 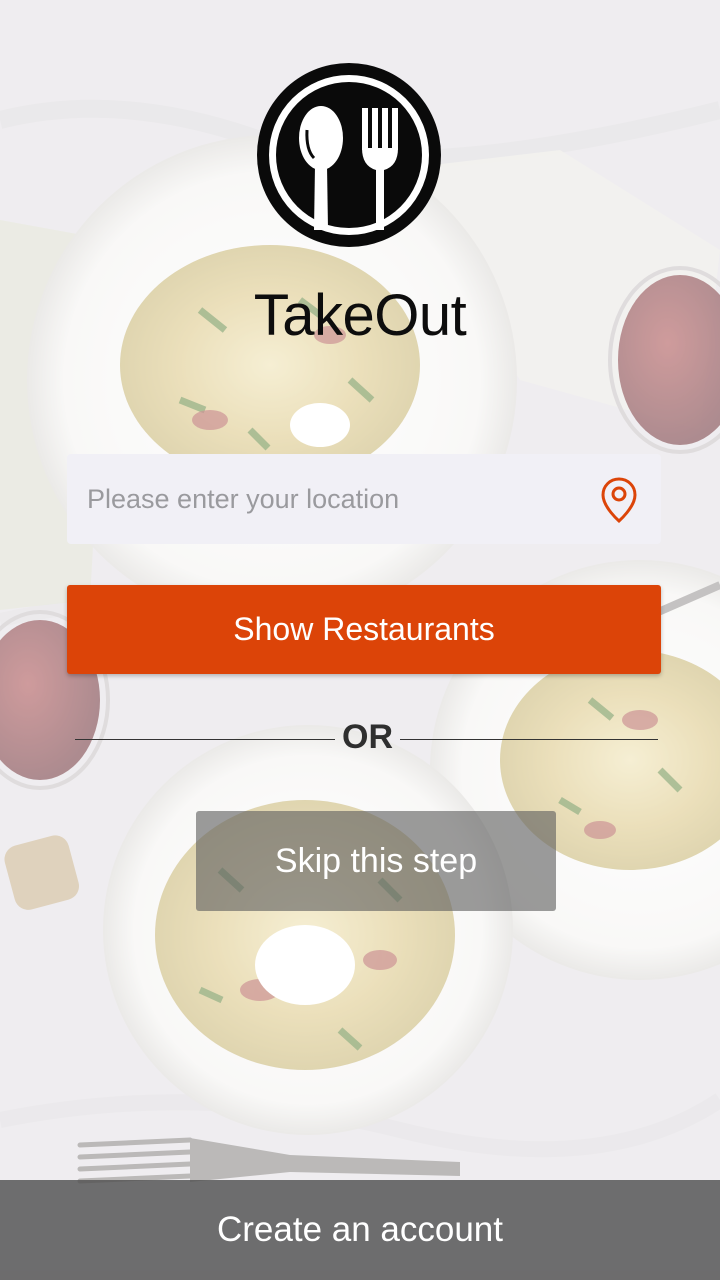 I want to click on location-pin-icon, so click(x=619, y=500).